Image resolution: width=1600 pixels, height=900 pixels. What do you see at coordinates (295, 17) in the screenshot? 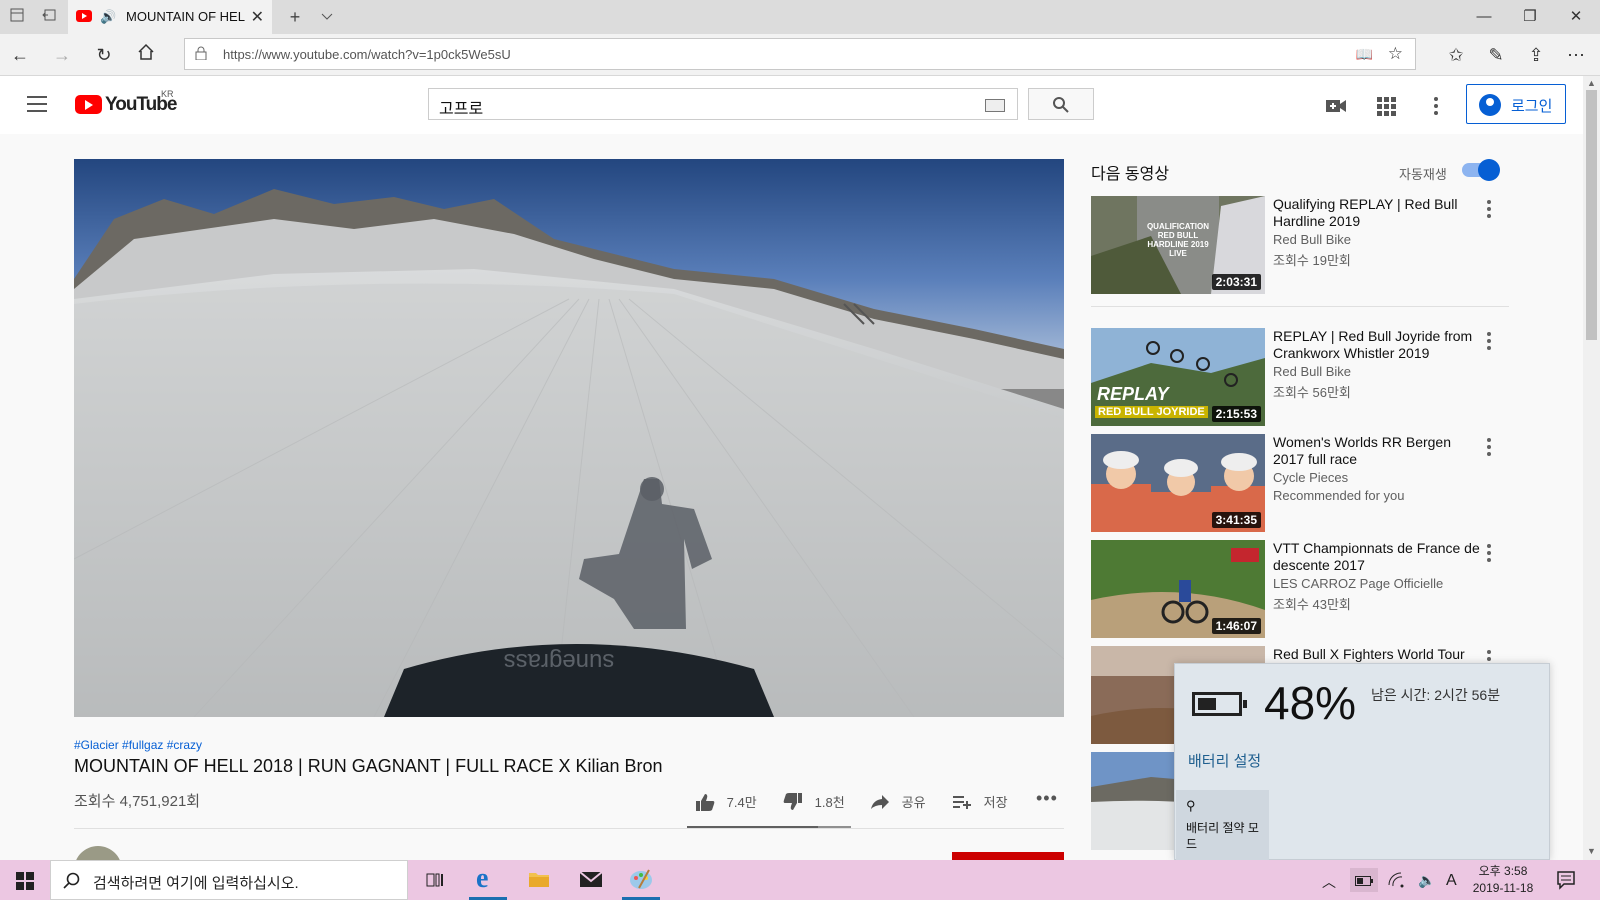
I see `new-tab-icon: +` at bounding box center [295, 17].